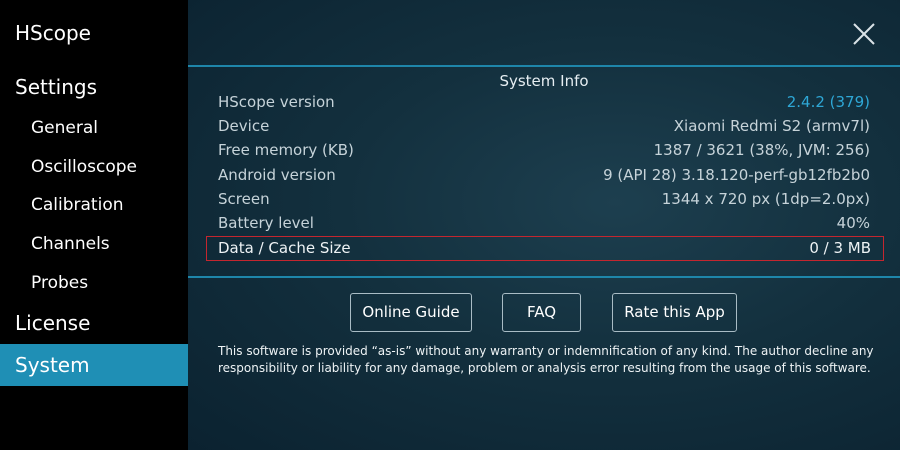  I want to click on info-key: HScope version, so click(276, 102).